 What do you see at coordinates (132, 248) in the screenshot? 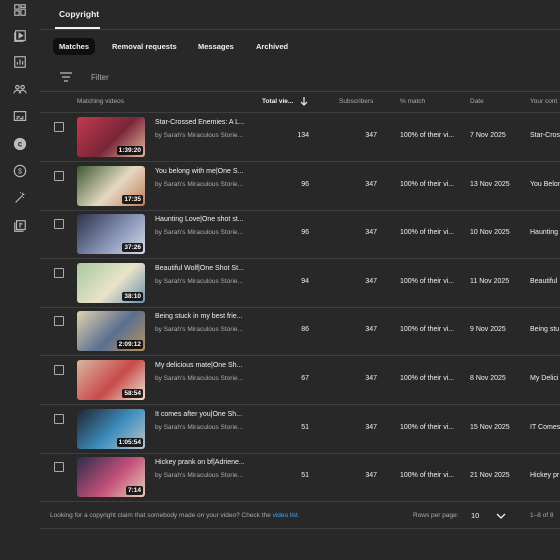
I see `video-duration: 37:26` at bounding box center [132, 248].